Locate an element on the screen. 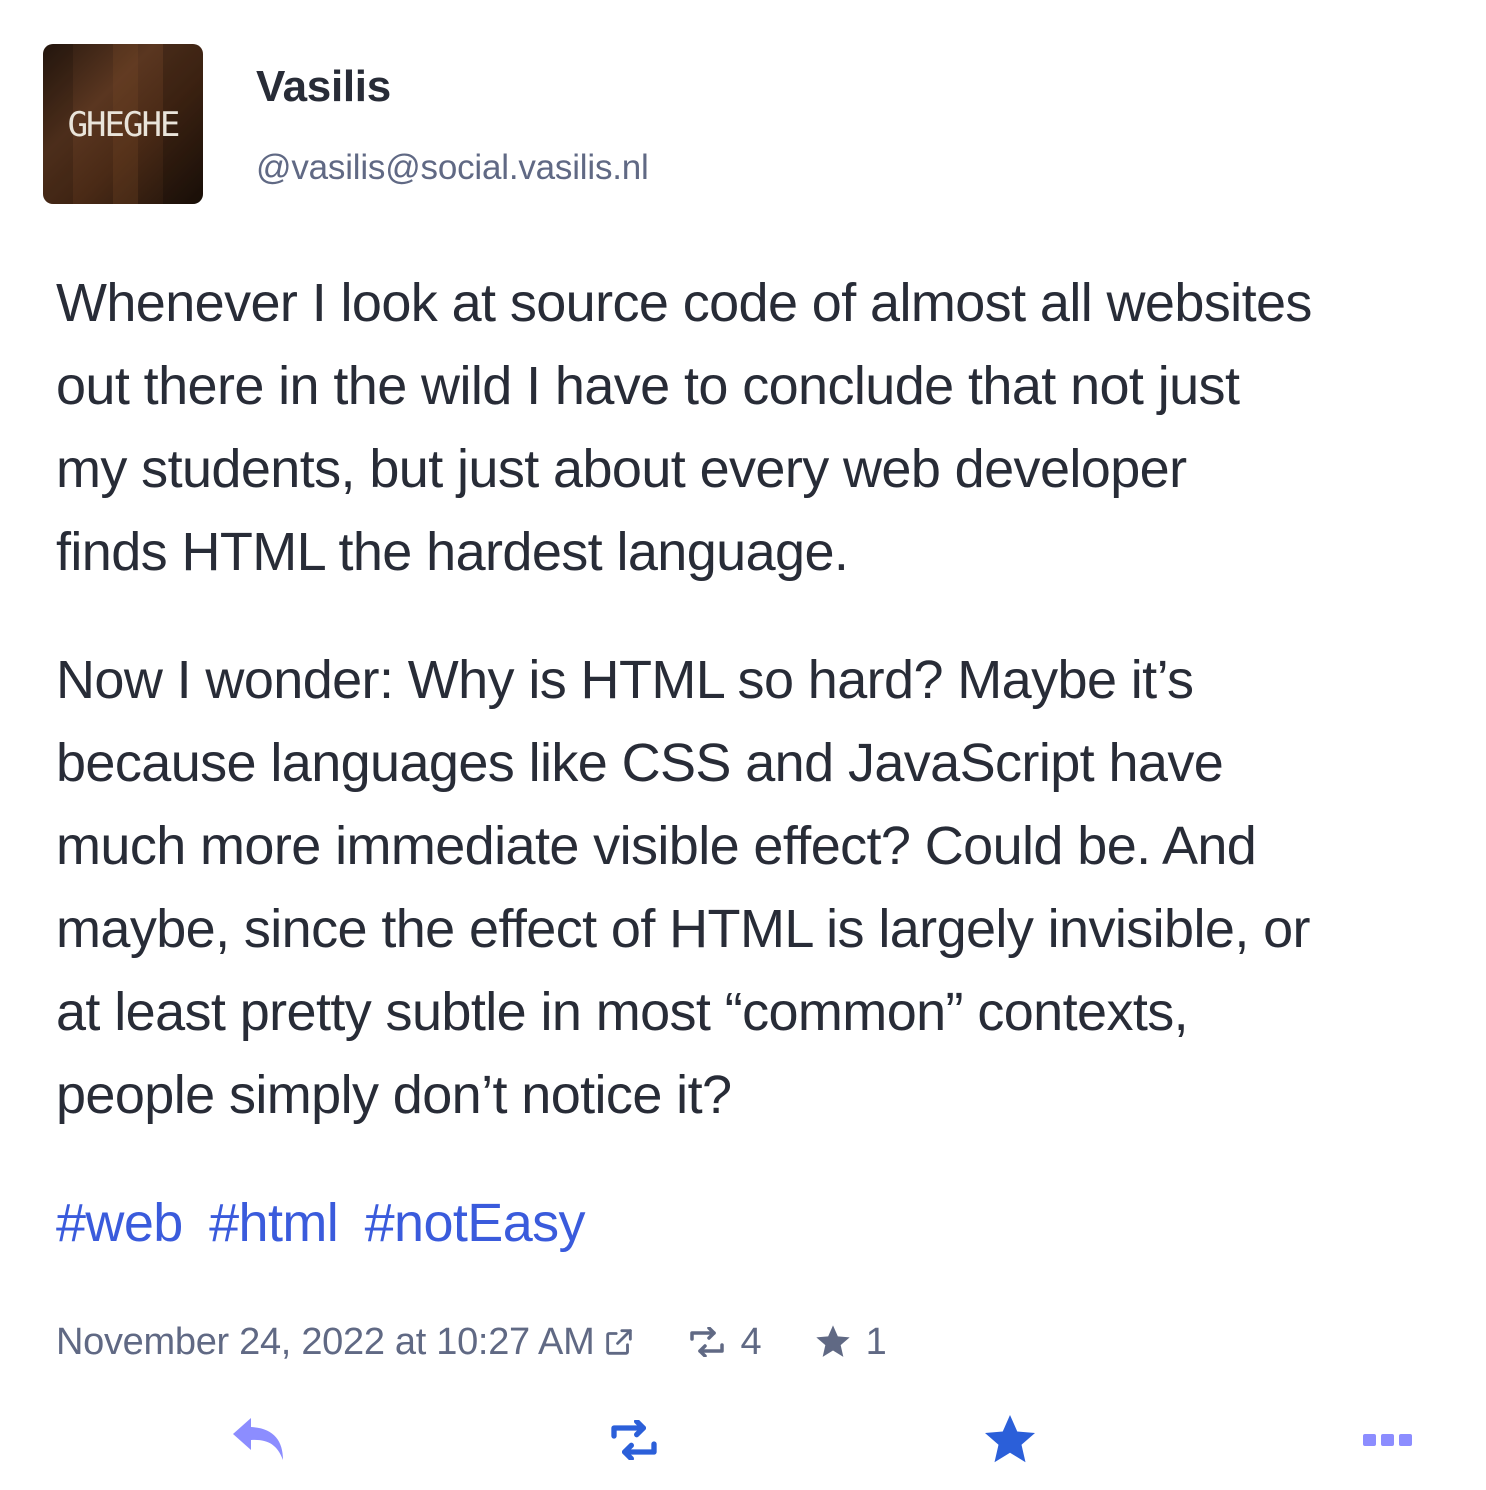 The width and height of the screenshot is (1486, 1490). boost-button is located at coordinates (634, 1440).